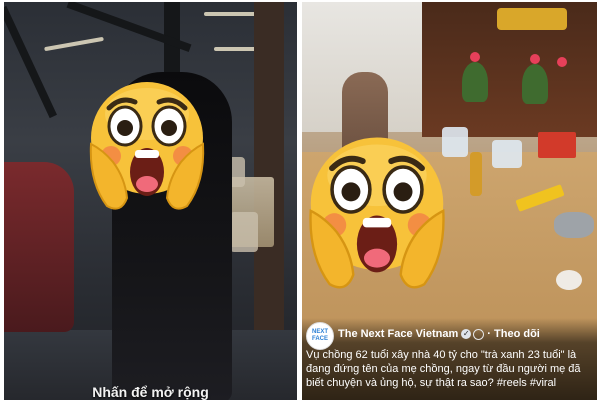  Describe the element at coordinates (30, 62) in the screenshot. I see `metal-beam` at that location.